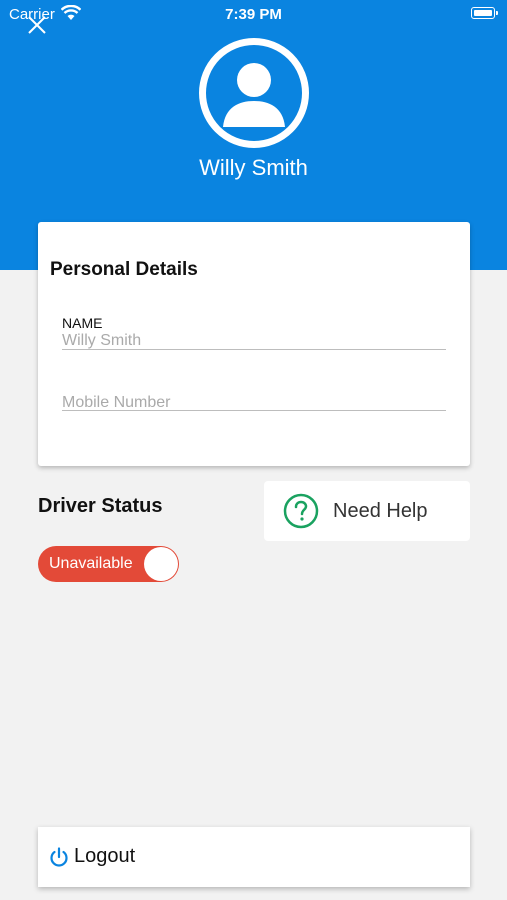  I want to click on status-bar: Carrier 7:39 PM, so click(253, 14).